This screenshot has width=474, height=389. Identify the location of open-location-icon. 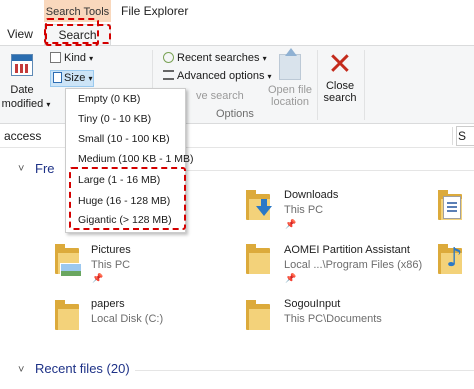
(290, 64).